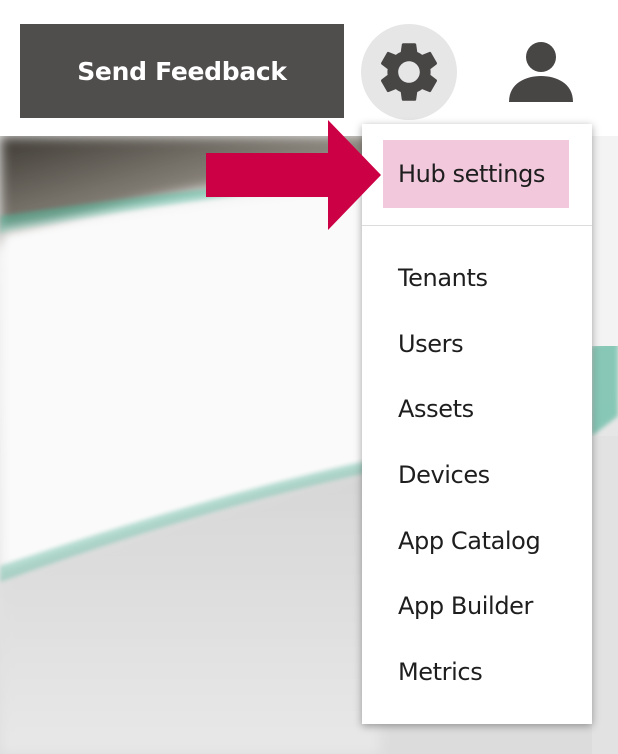 Image resolution: width=618 pixels, height=754 pixels. What do you see at coordinates (293, 175) in the screenshot?
I see `arrow-right-icon` at bounding box center [293, 175].